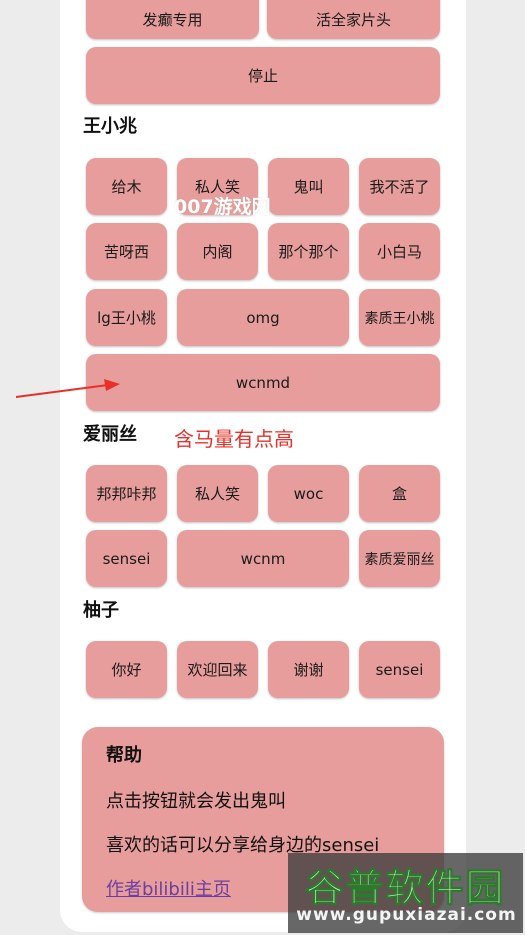 The width and height of the screenshot is (525, 935). Describe the element at coordinates (353, 19) in the screenshot. I see `sound-button-huoquanjia: 活全家片头` at that location.